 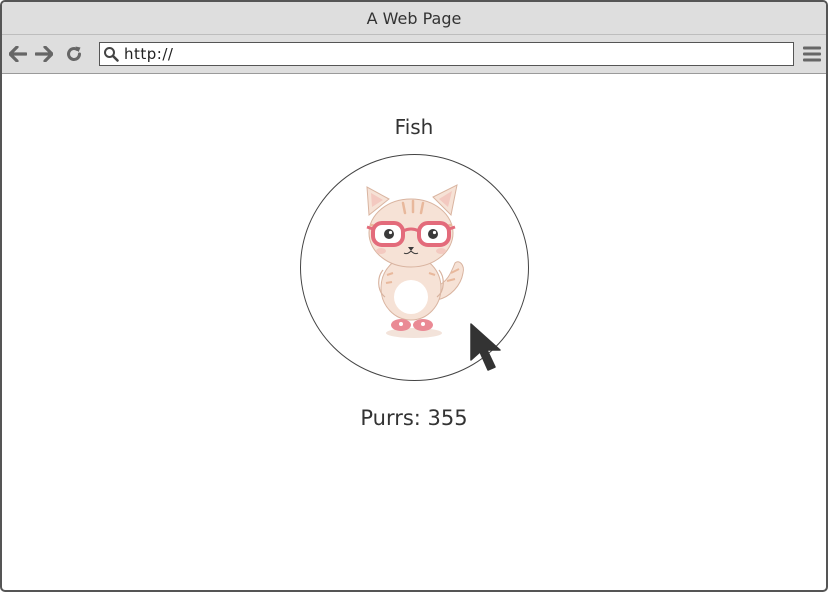 I want to click on arrow-left-icon, so click(x=18, y=54).